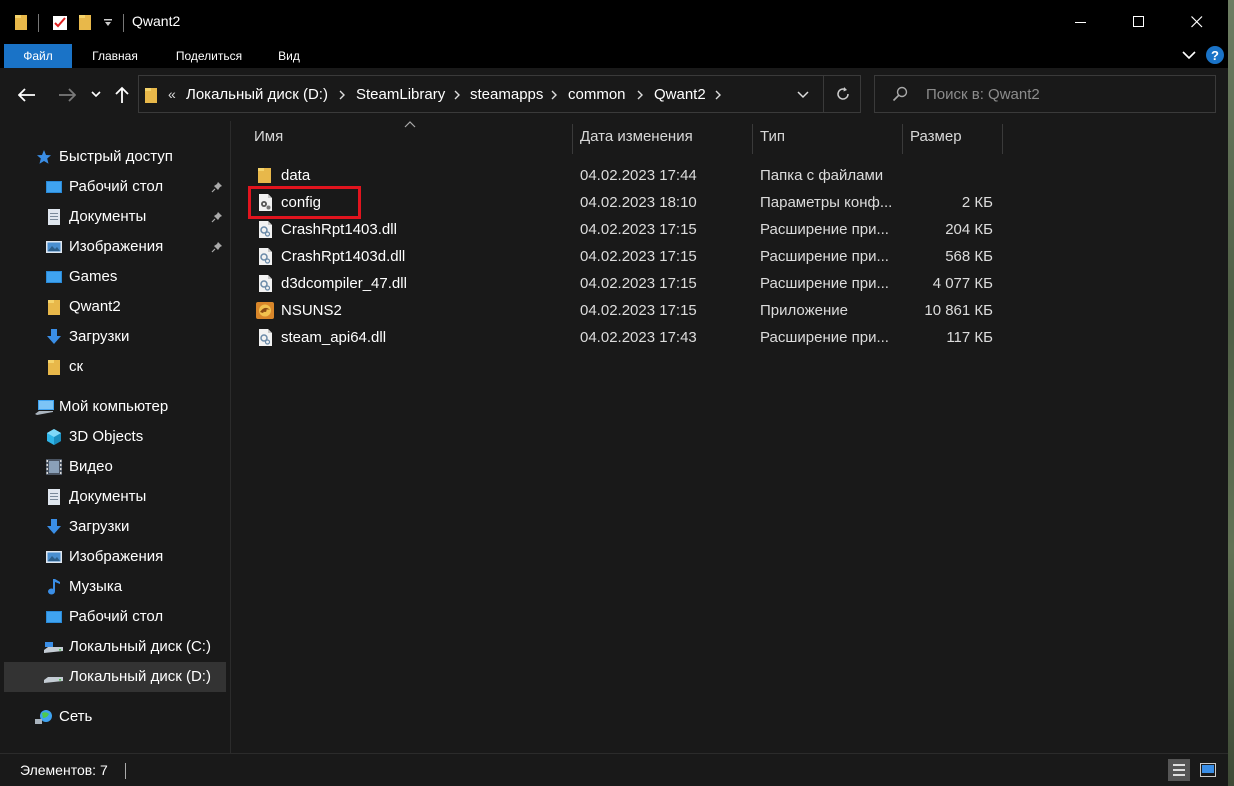  I want to click on chevron-down-icon, so click(96, 93).